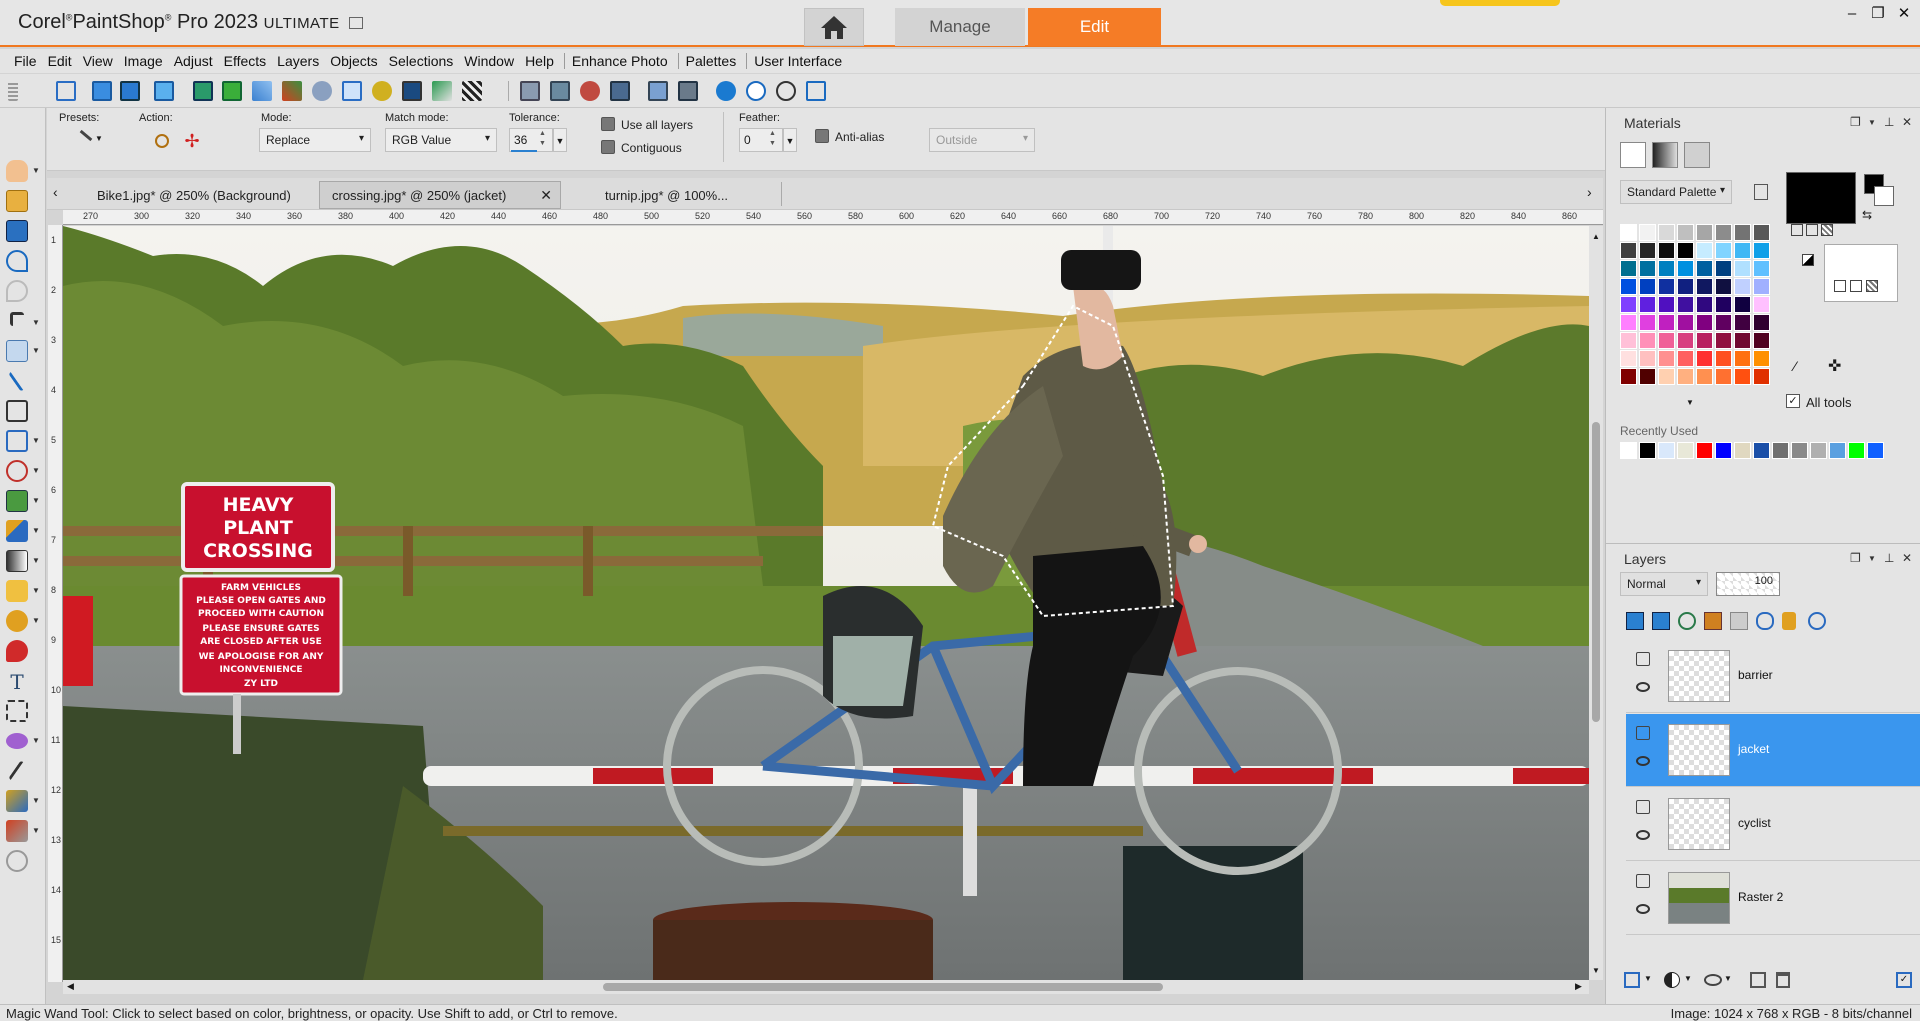 The height and width of the screenshot is (1021, 1920). What do you see at coordinates (1907, 122) in the screenshot?
I see `panel-close-icon: ✕` at bounding box center [1907, 122].